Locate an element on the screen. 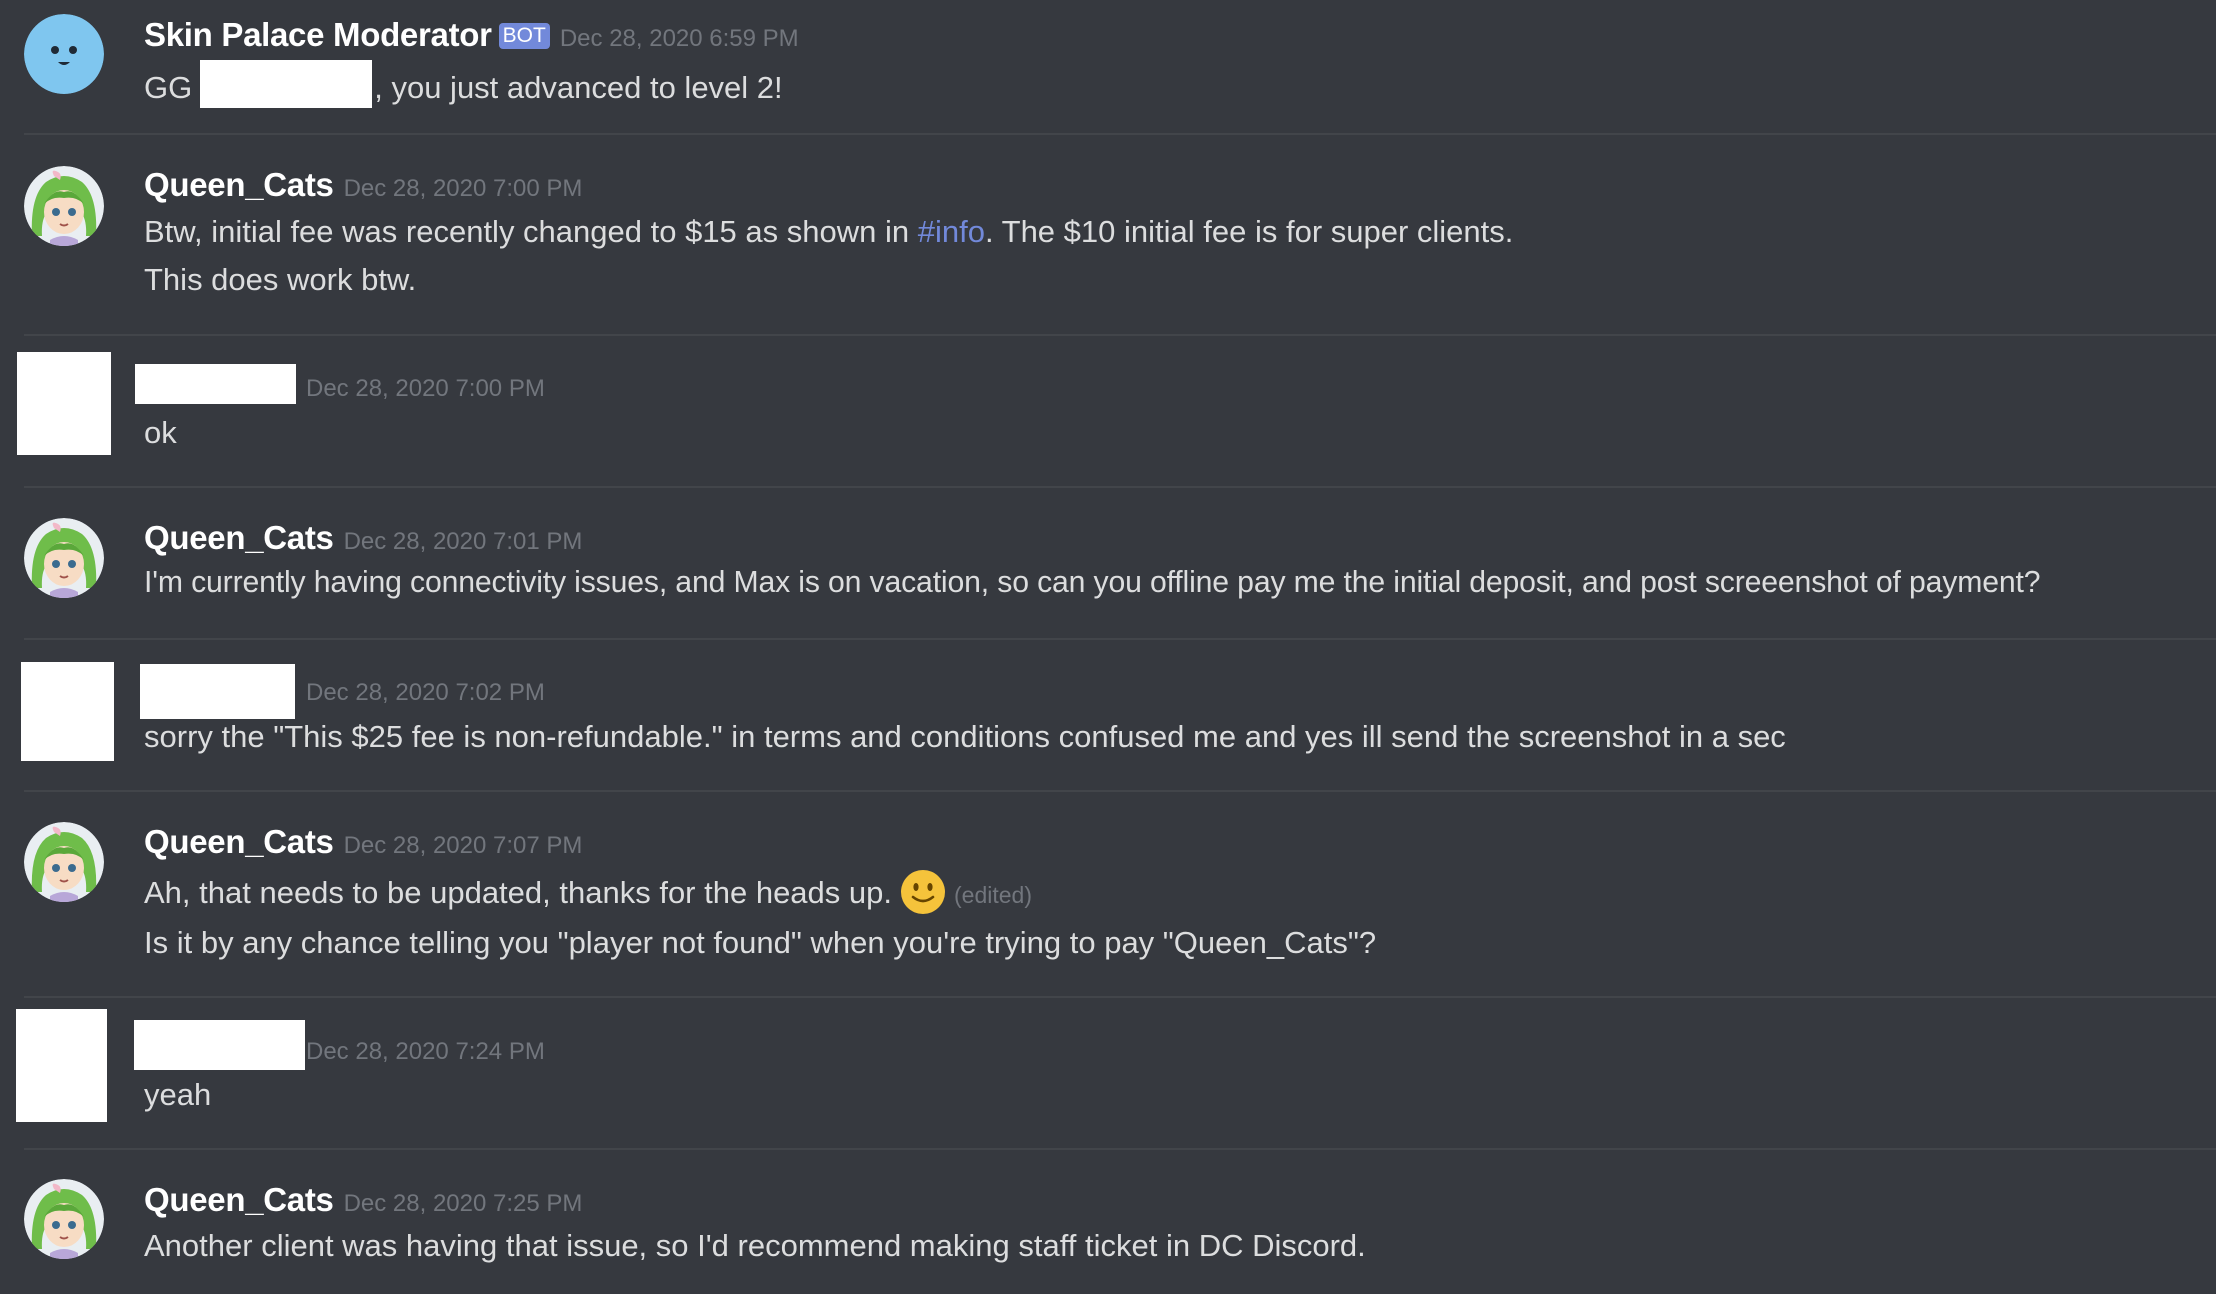 This screenshot has width=2216, height=1294. smiley-avatar-icon is located at coordinates (64, 54).